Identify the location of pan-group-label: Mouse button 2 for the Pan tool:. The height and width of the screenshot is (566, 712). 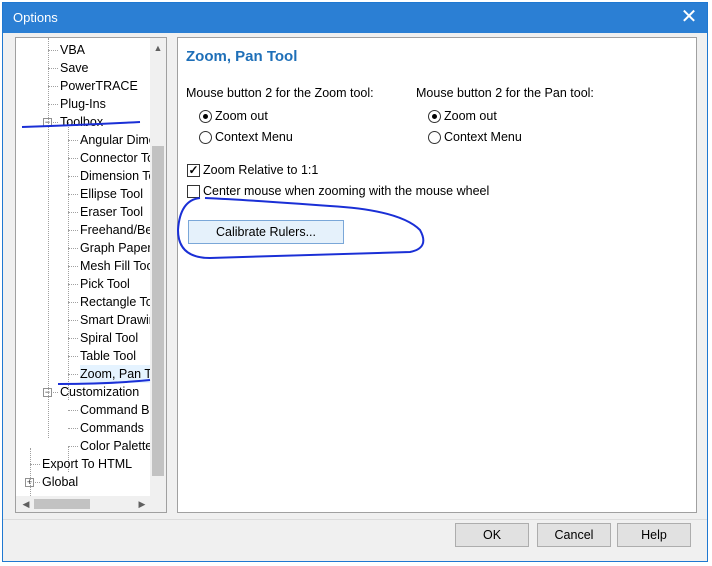
(505, 93).